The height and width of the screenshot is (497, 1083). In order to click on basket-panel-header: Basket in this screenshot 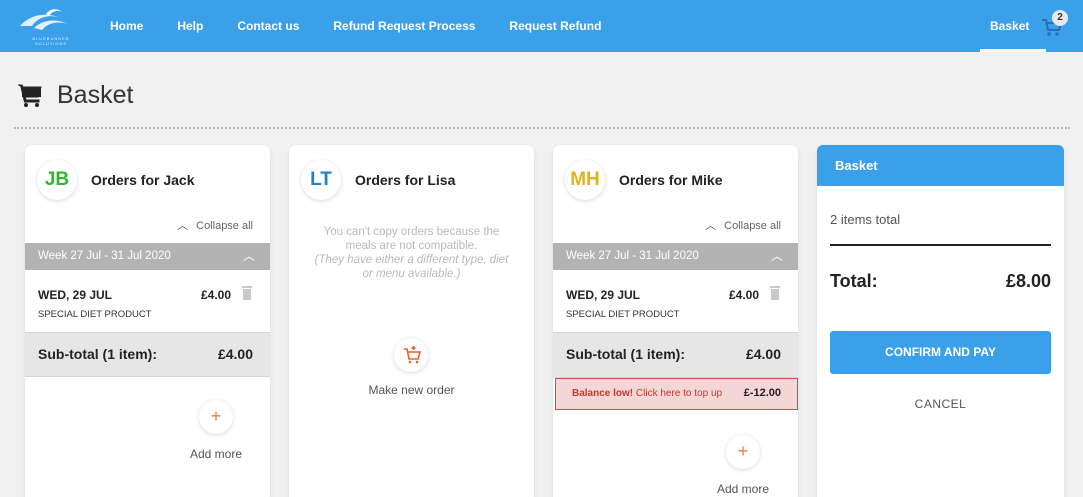, I will do `click(940, 165)`.